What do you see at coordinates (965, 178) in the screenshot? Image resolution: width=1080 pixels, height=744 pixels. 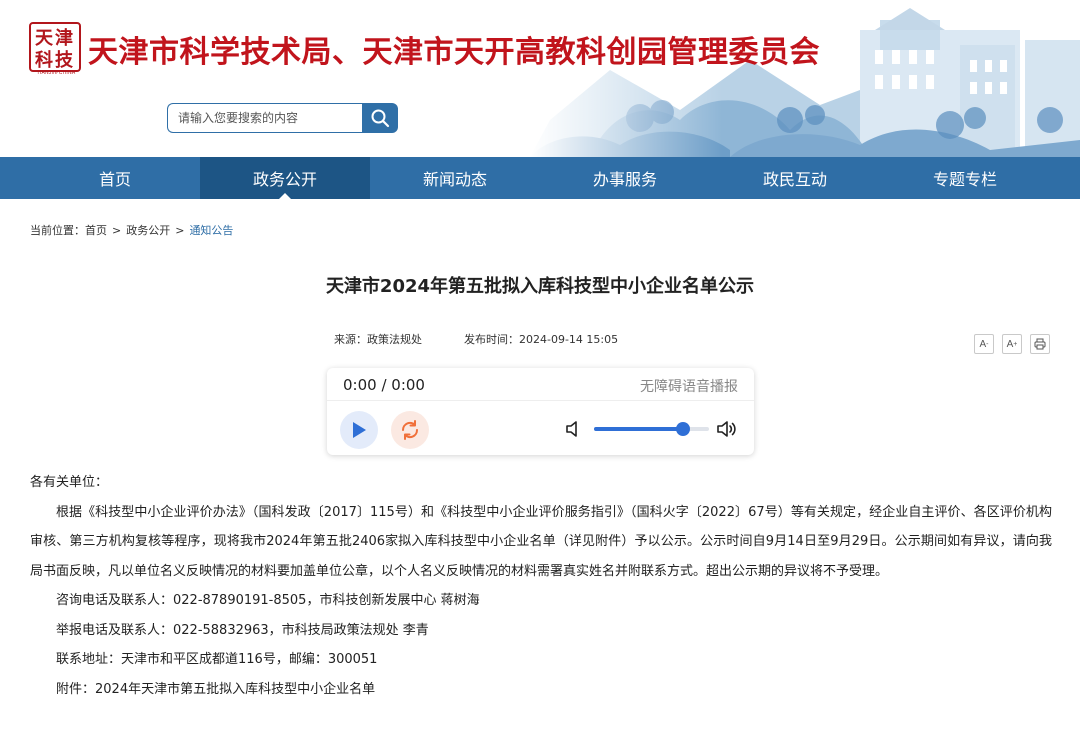 I see `nav-item-special-topics: 专题专栏` at bounding box center [965, 178].